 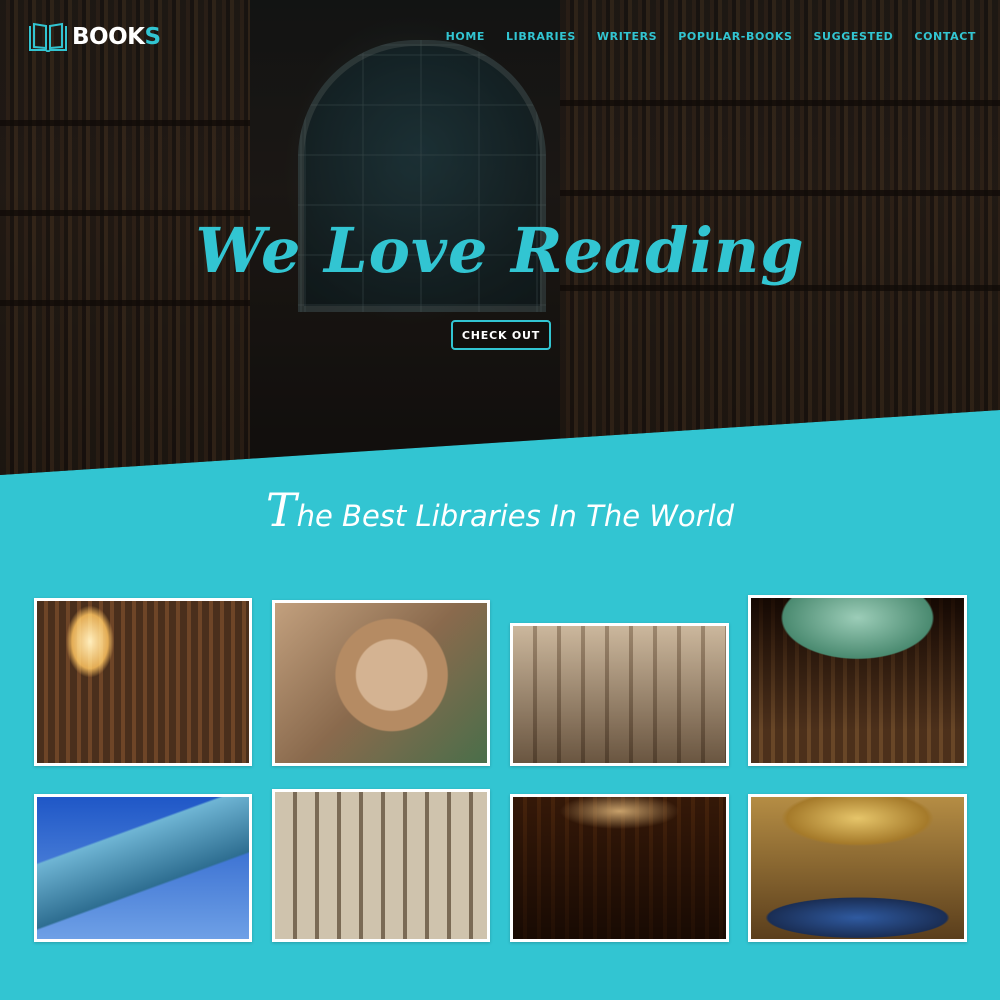 What do you see at coordinates (116, 37) in the screenshot?
I see `logo-text: BOOKS` at bounding box center [116, 37].